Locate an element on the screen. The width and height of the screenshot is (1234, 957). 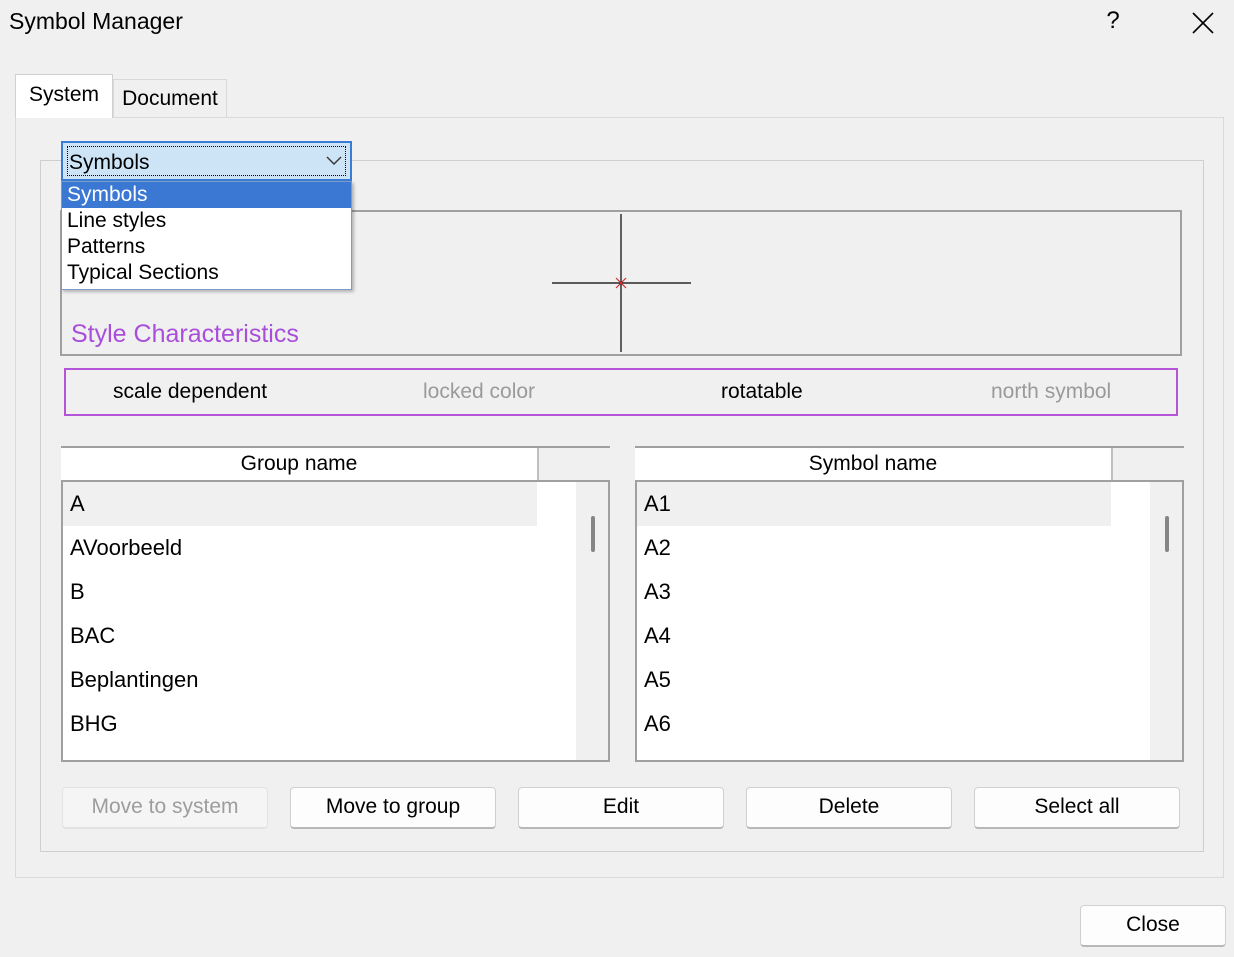
title-bar: Symbol Manager ? is located at coordinates (617, 25).